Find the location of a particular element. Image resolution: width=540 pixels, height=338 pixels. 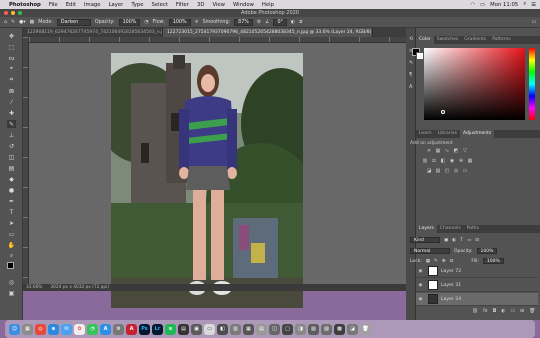

layer-fill-field: 100% is located at coordinates (493, 261).